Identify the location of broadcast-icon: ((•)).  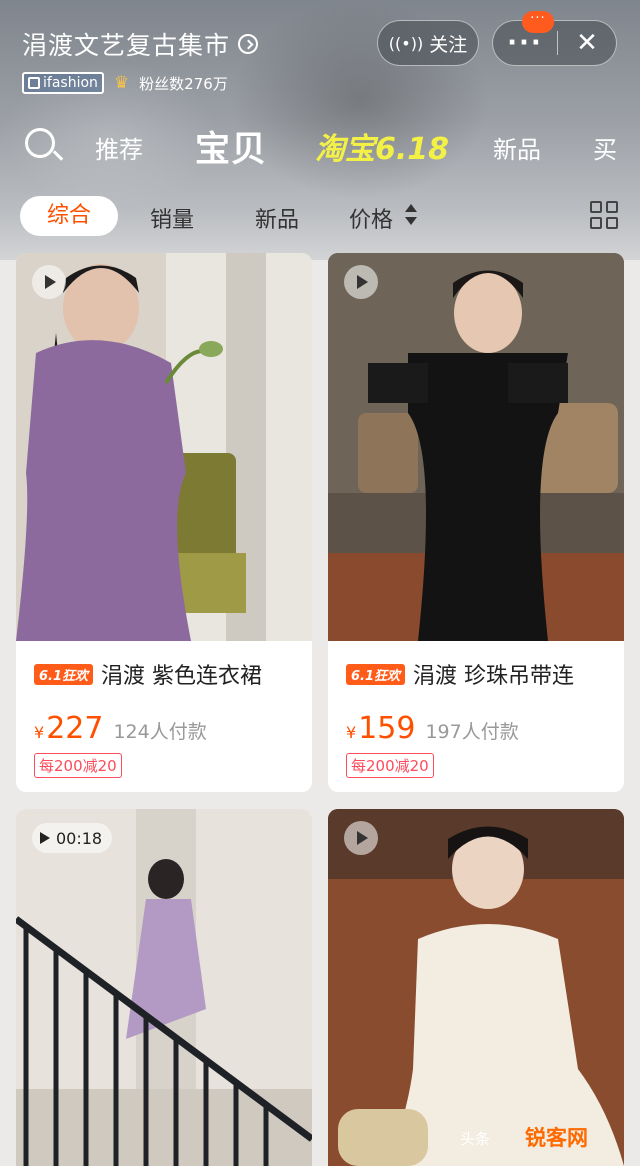
(406, 43).